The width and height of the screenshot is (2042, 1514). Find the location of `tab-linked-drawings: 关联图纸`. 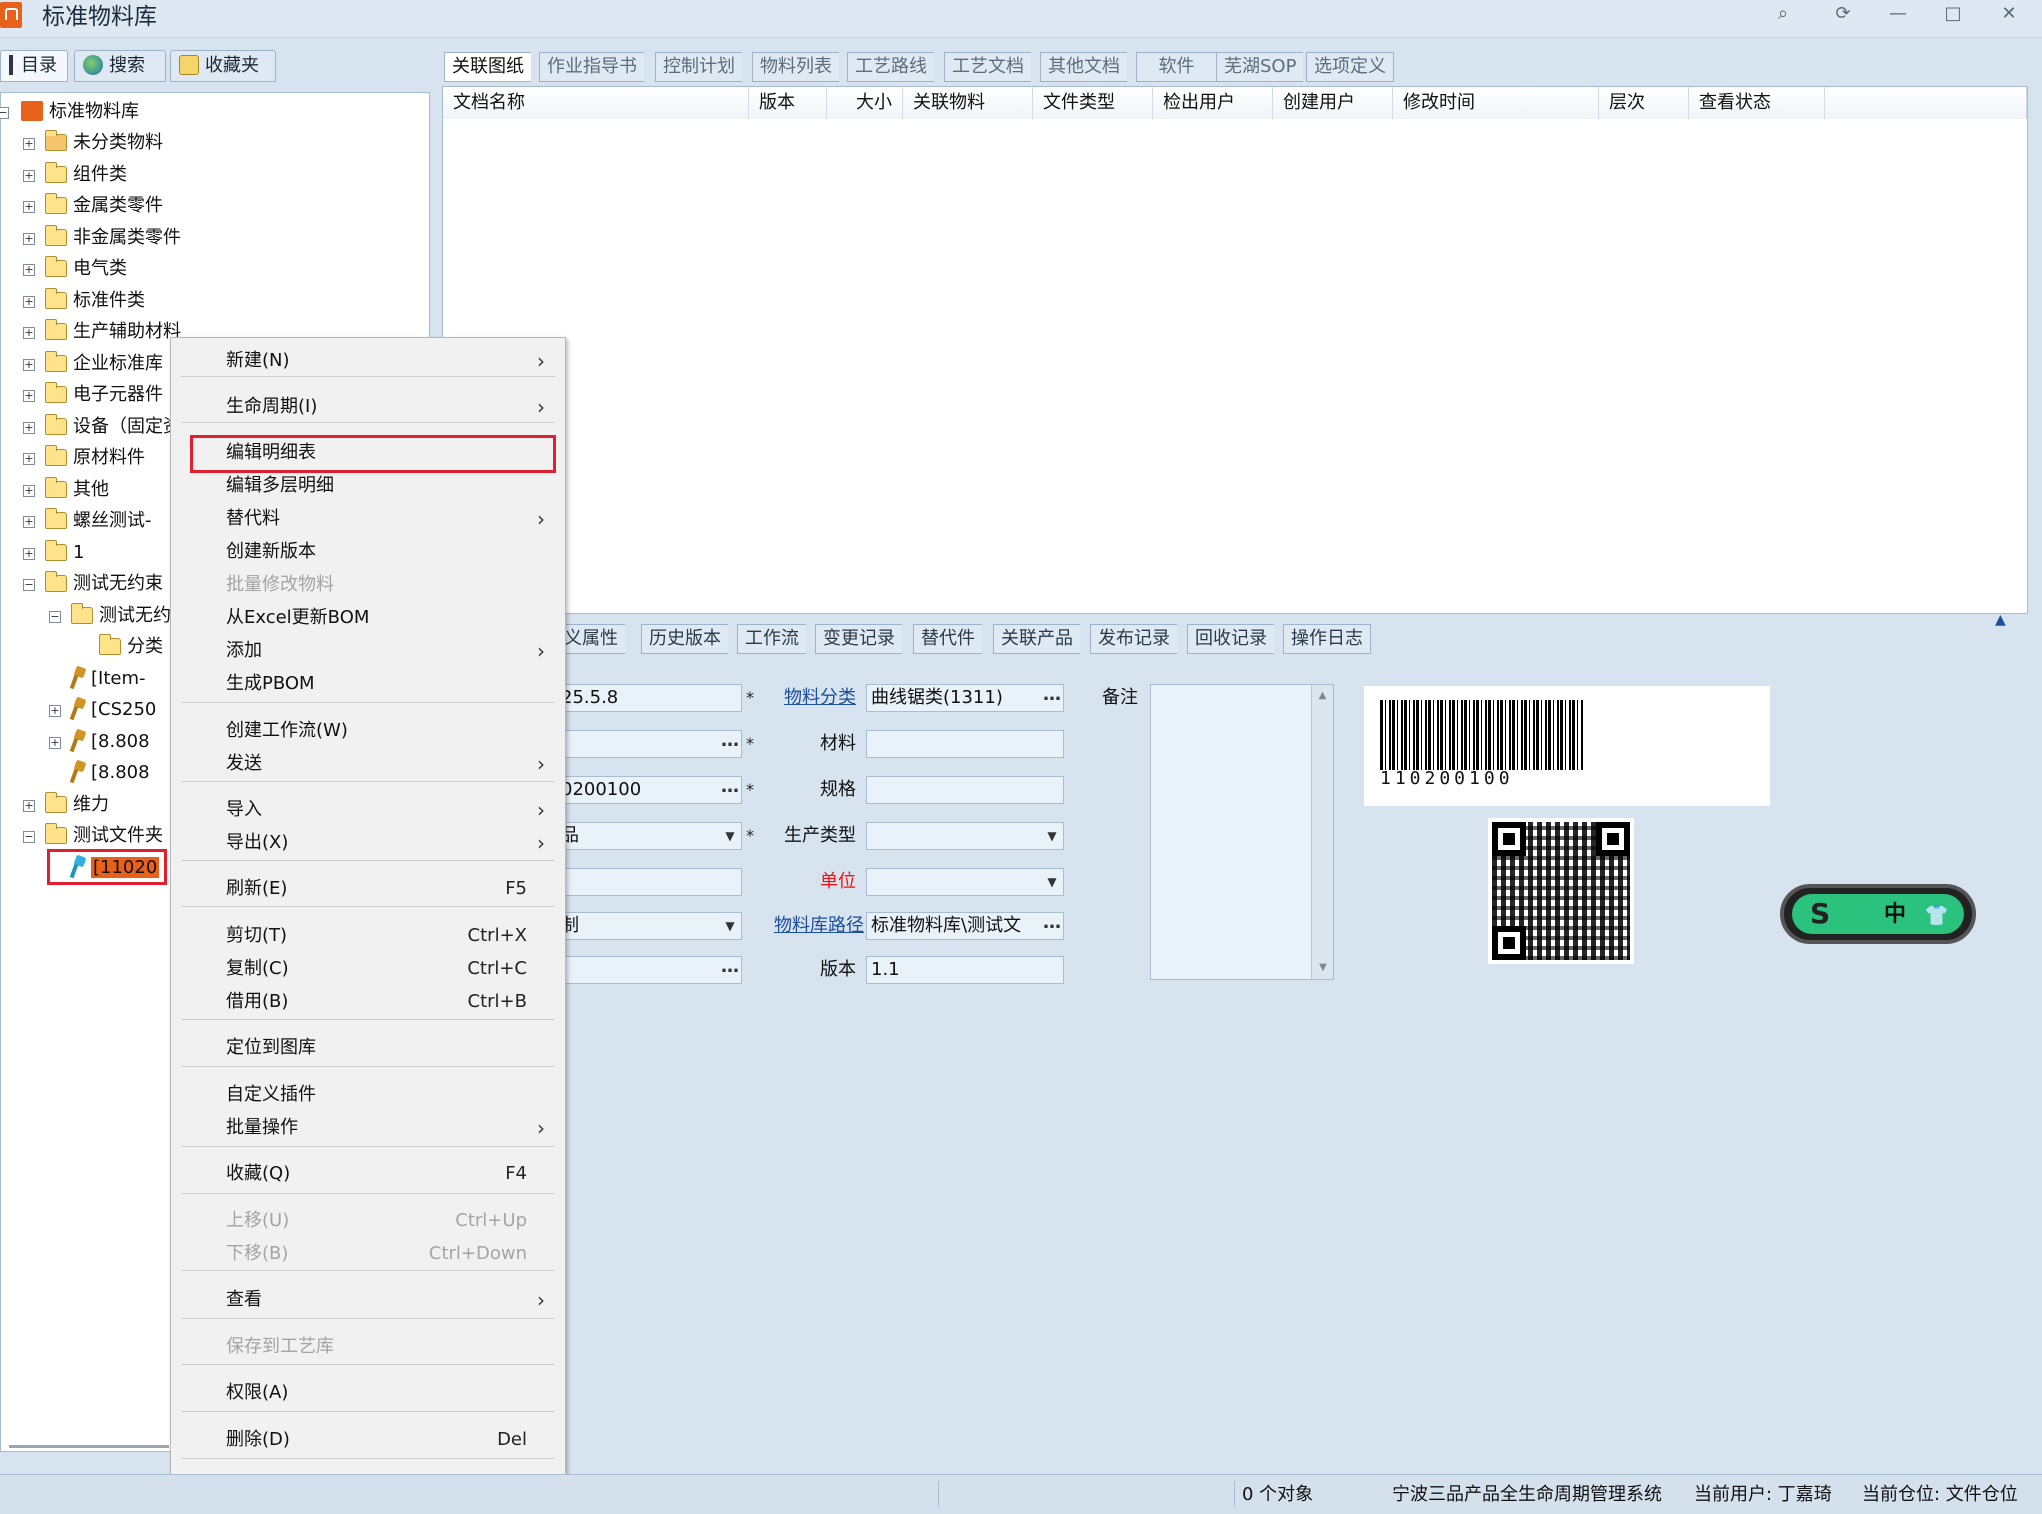

tab-linked-drawings: 关联图纸 is located at coordinates (487, 67).